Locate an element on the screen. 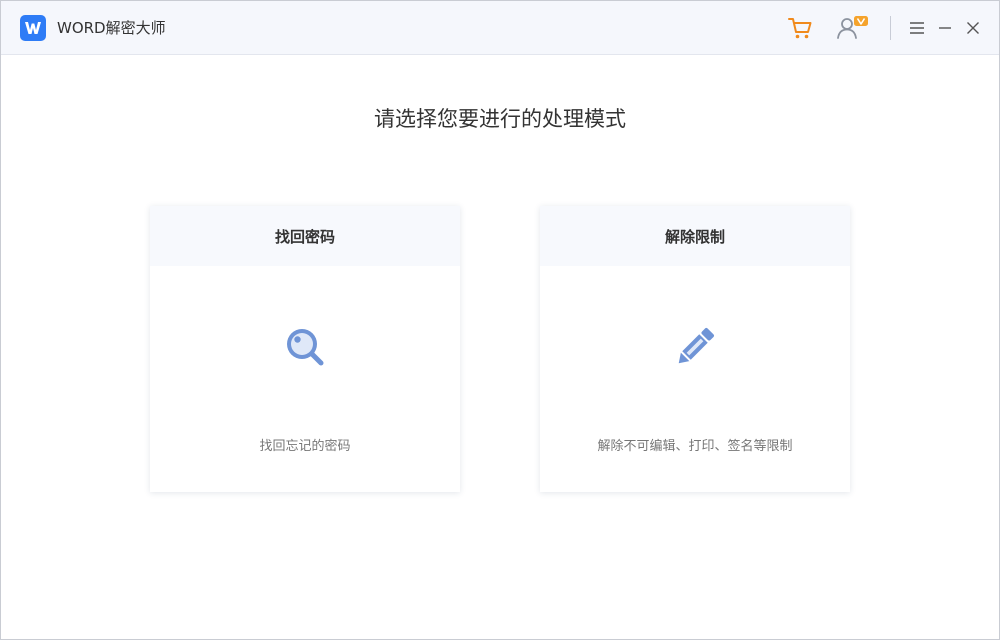 The image size is (1000, 640). close-button is located at coordinates (973, 28).